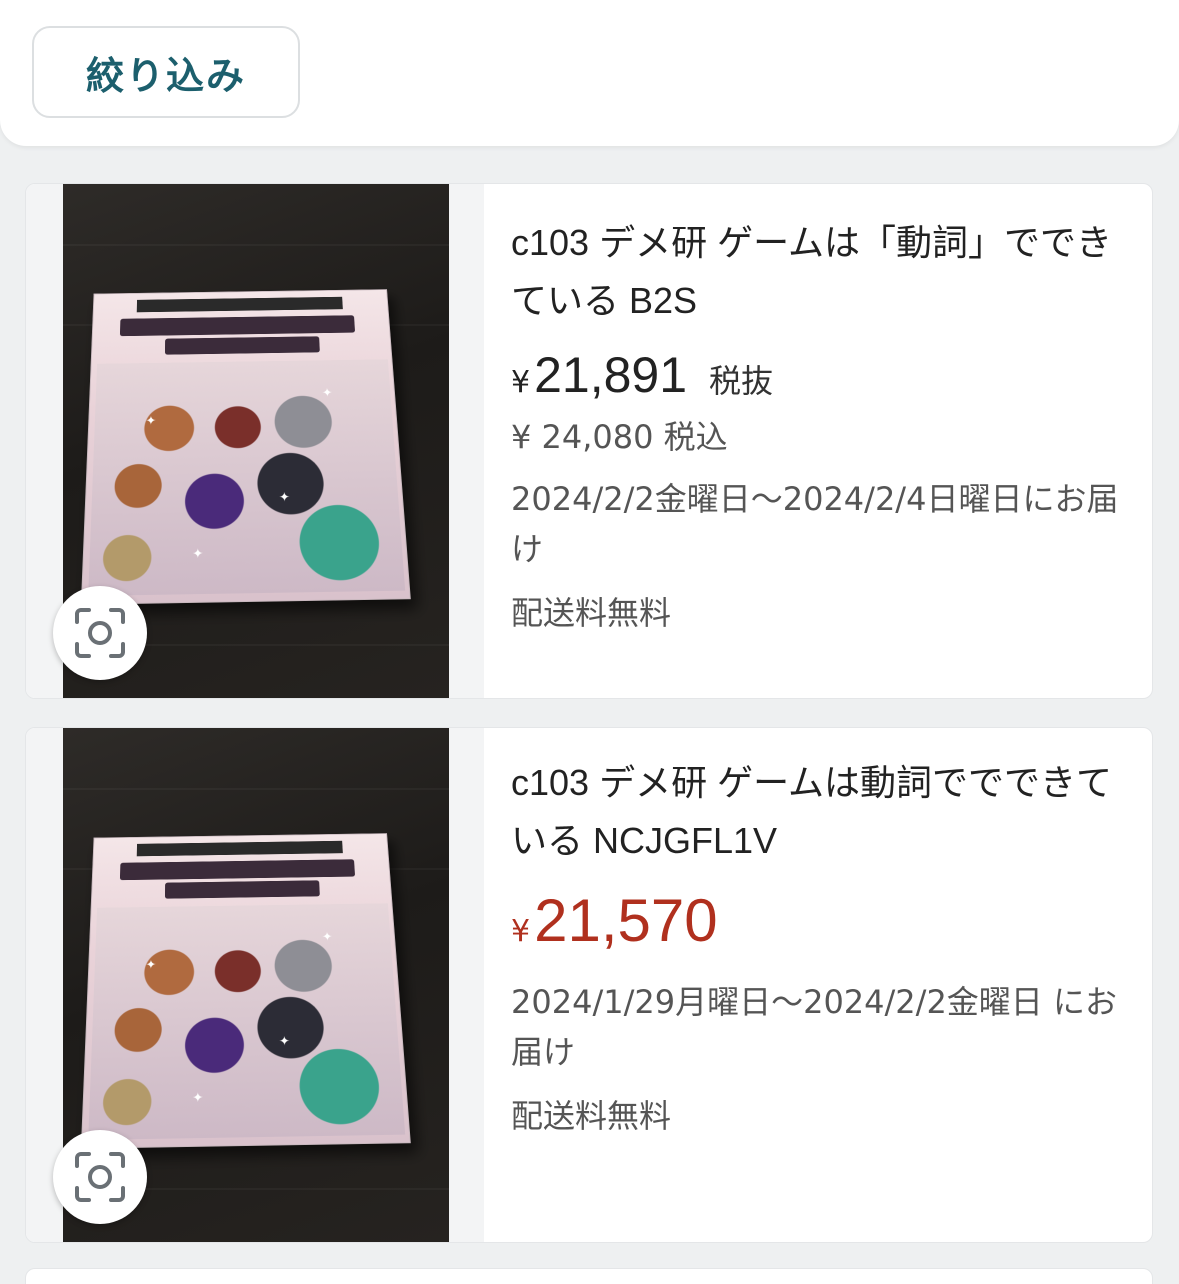 Image resolution: width=1179 pixels, height=1284 pixels. I want to click on product-price: 21,891, so click(611, 375).